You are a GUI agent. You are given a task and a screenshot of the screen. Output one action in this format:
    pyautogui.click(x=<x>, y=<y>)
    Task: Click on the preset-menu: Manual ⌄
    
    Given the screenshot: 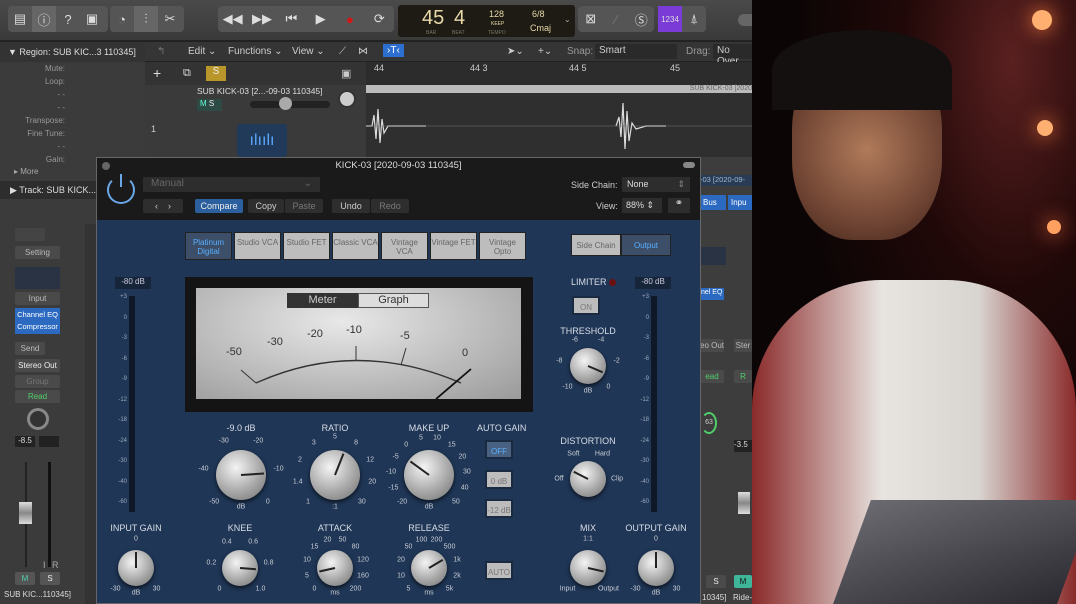 What is the action you would take?
    pyautogui.click(x=231, y=184)
    